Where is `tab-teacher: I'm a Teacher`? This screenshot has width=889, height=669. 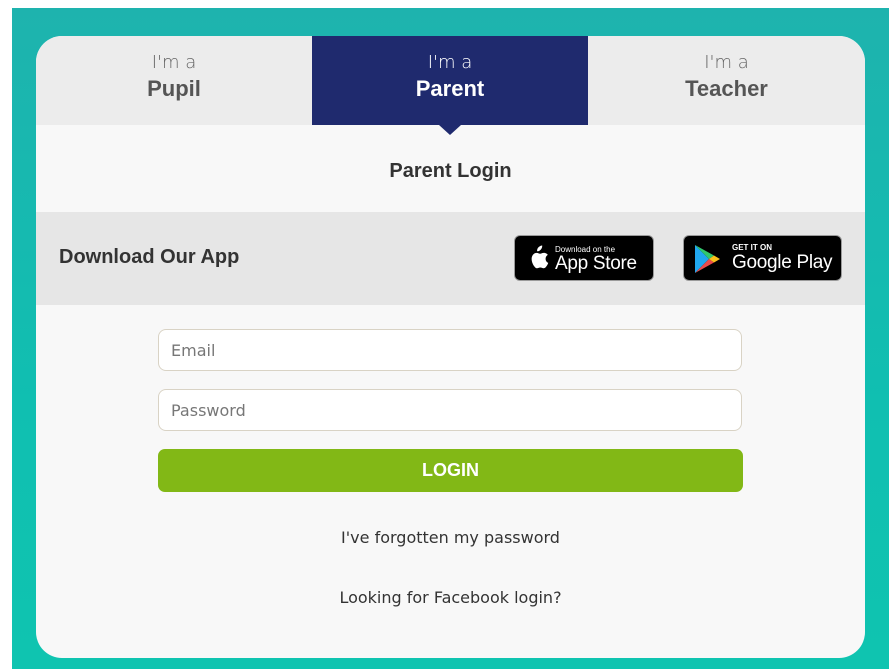
tab-teacher: I'm a Teacher is located at coordinates (726, 80).